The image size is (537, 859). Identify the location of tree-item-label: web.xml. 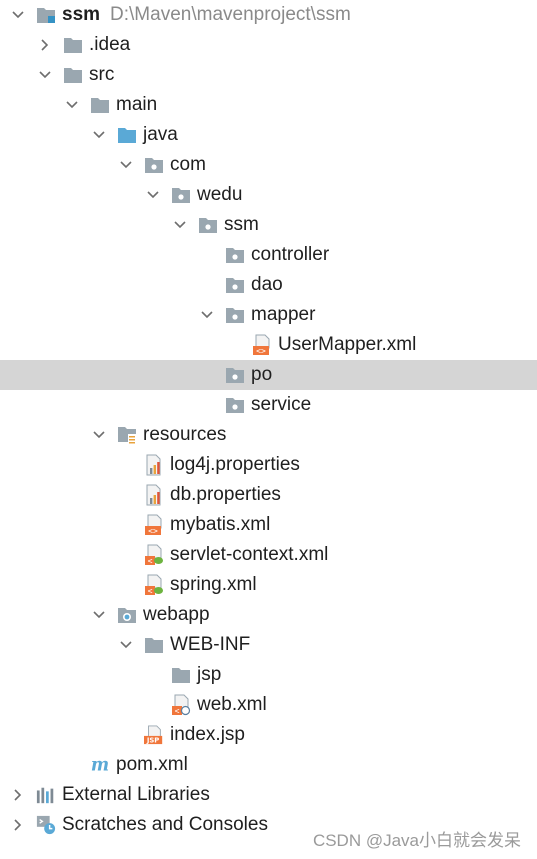
(232, 704).